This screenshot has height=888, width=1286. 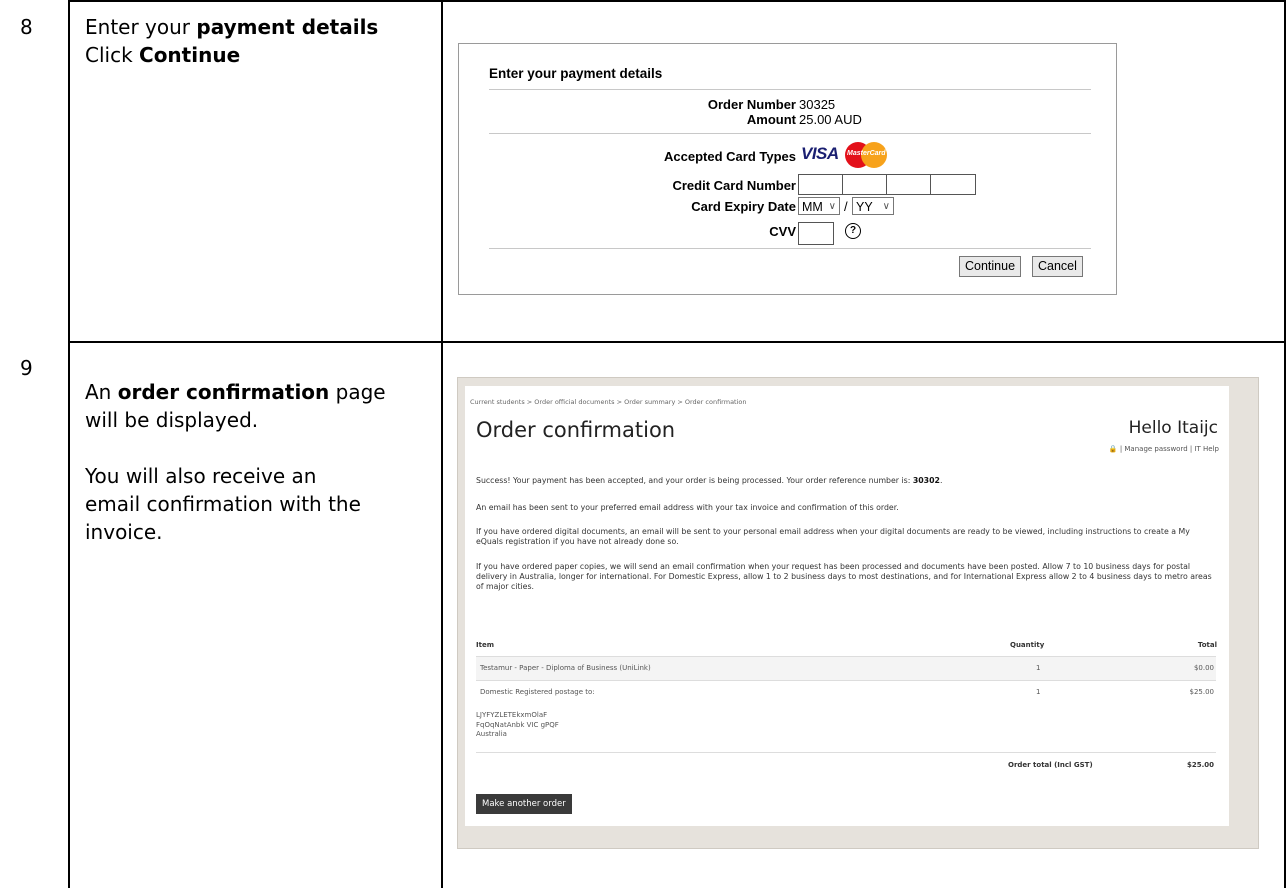 What do you see at coordinates (1113, 449) in the screenshot?
I see `lock-icon: 🔒` at bounding box center [1113, 449].